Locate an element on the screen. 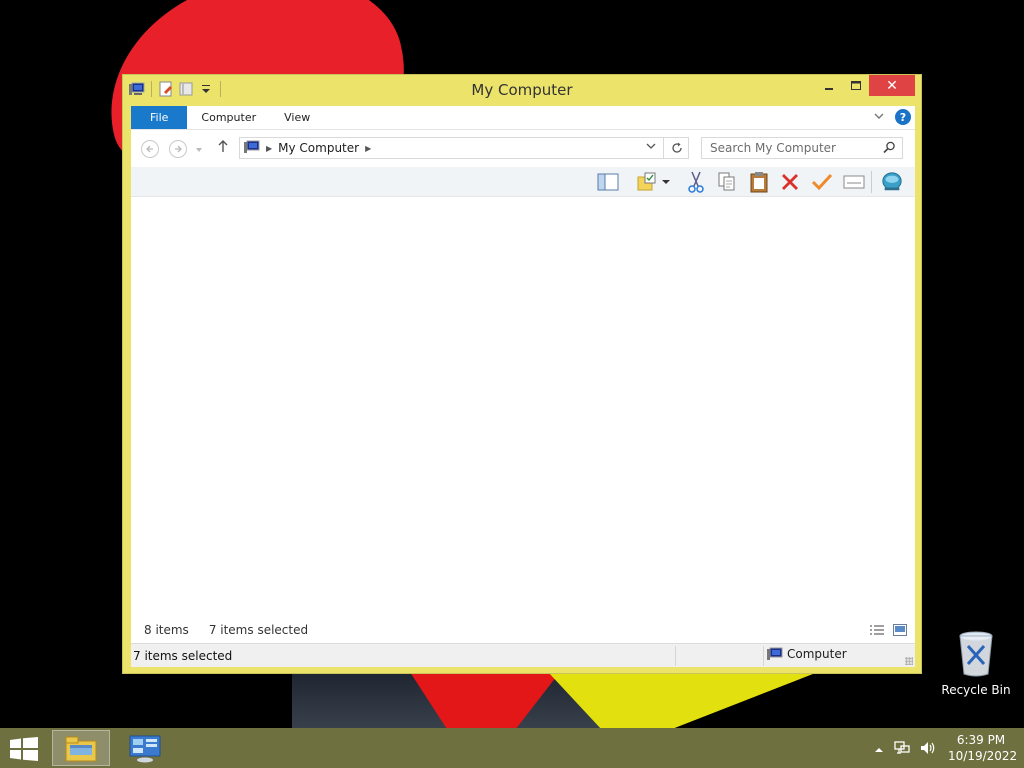  status-location-label: Computer is located at coordinates (817, 654).